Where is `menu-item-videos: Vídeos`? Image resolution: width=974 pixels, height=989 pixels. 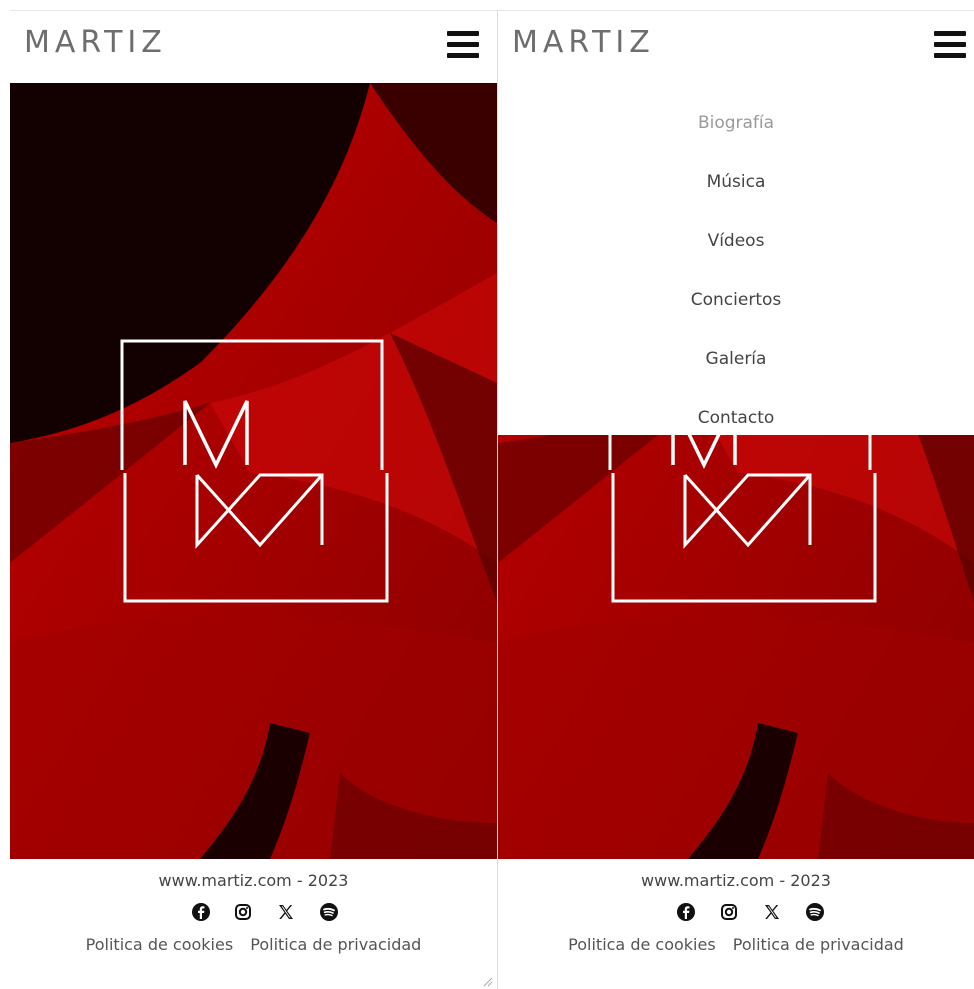
menu-item-videos: Vídeos is located at coordinates (736, 241).